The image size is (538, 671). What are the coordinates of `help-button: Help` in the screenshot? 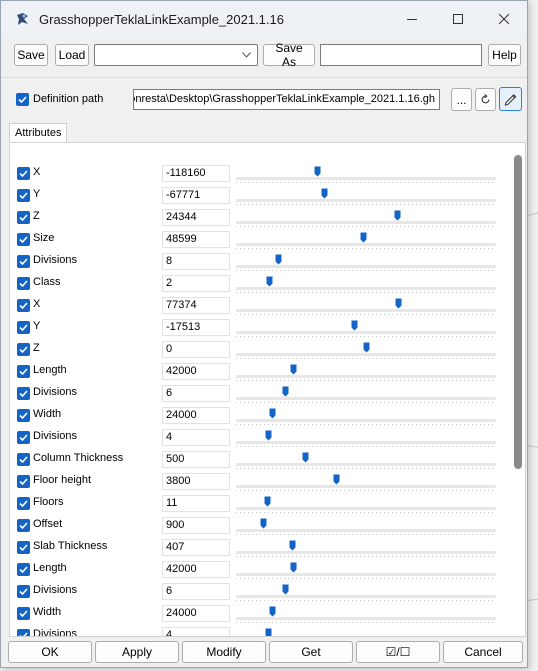 It's located at (504, 55).